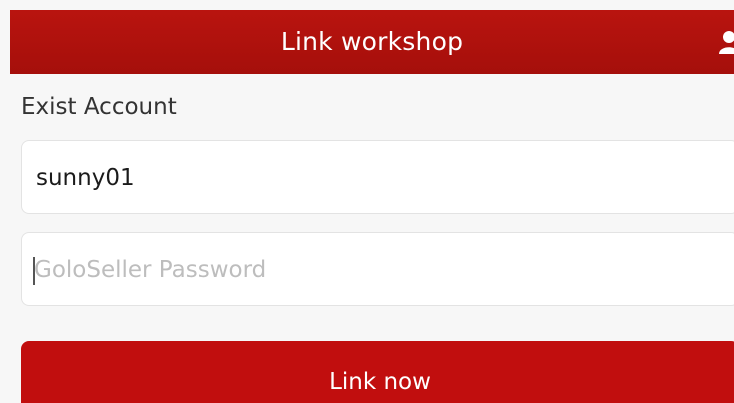 Image resolution: width=734 pixels, height=403 pixels. What do you see at coordinates (377, 372) in the screenshot?
I see `link-now-button: Link now` at bounding box center [377, 372].